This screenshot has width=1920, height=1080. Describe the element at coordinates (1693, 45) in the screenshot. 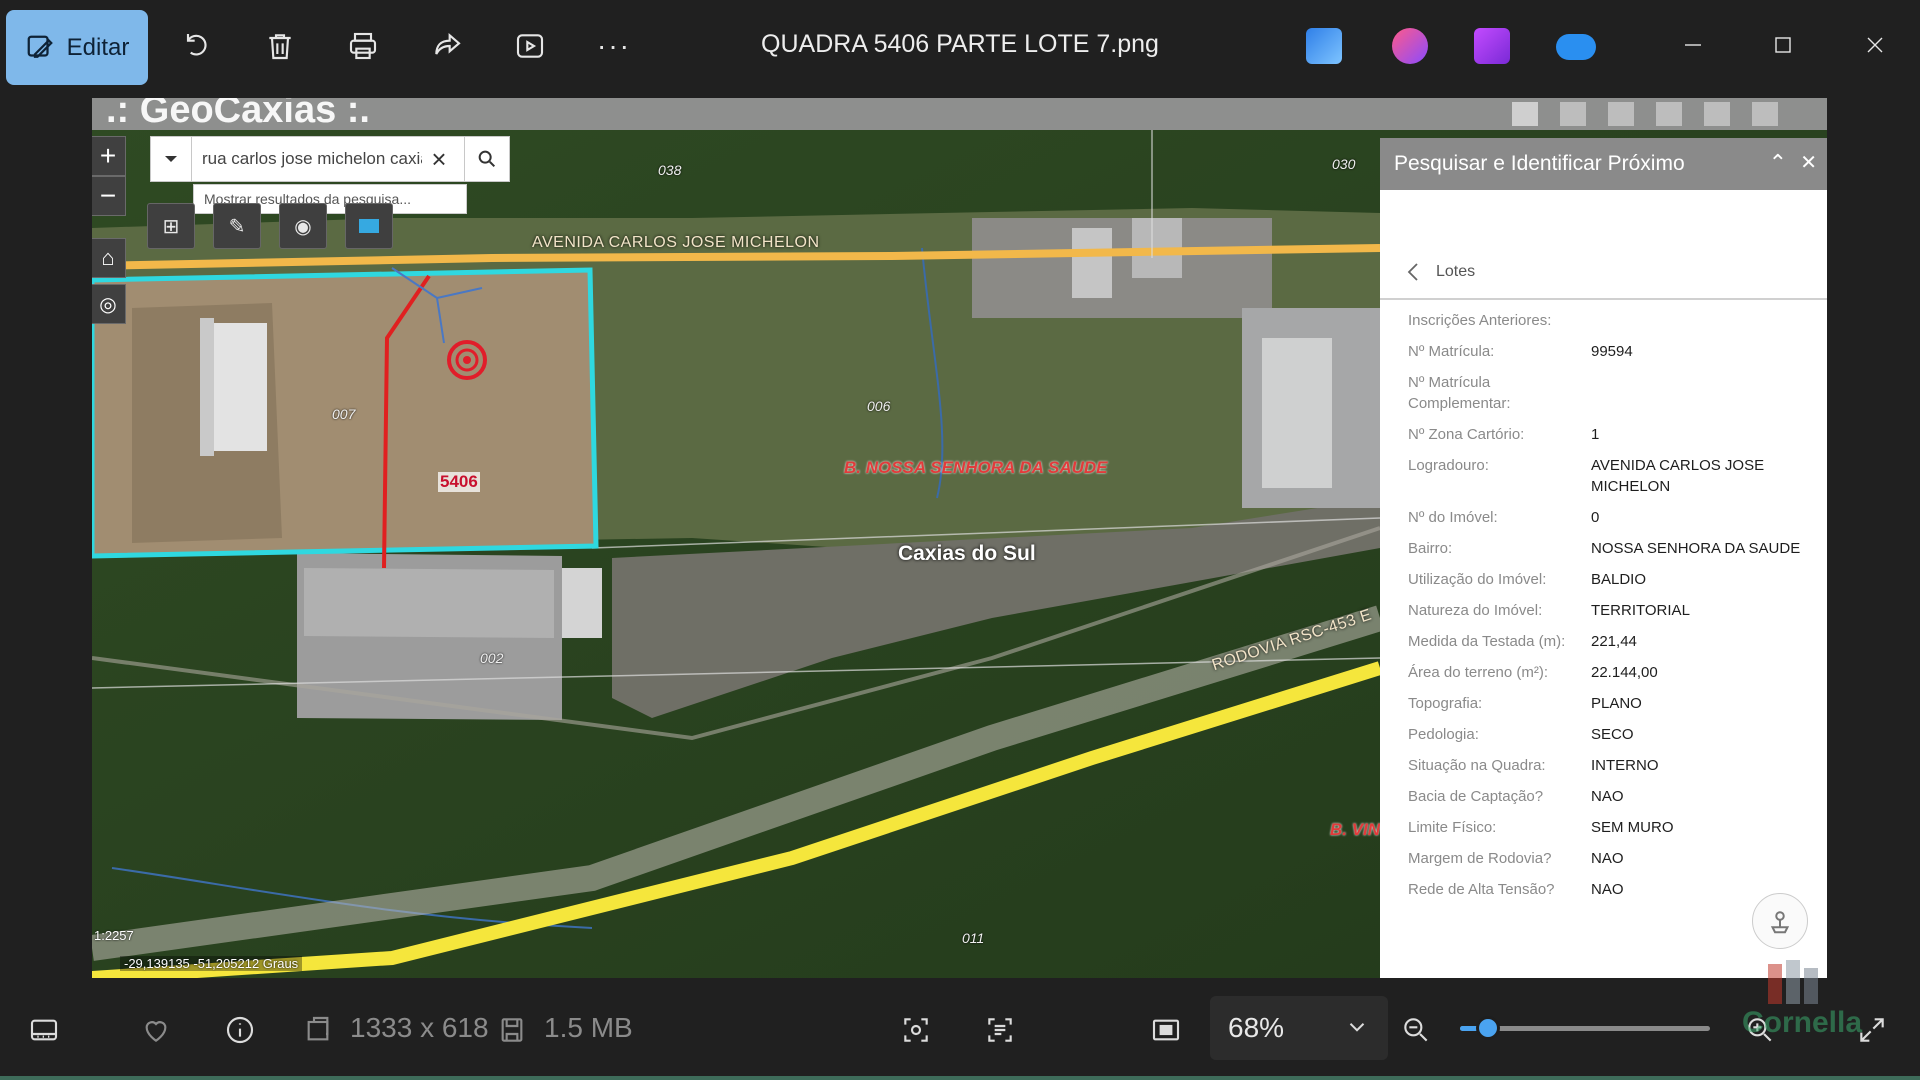

I see `minimize-button` at that location.